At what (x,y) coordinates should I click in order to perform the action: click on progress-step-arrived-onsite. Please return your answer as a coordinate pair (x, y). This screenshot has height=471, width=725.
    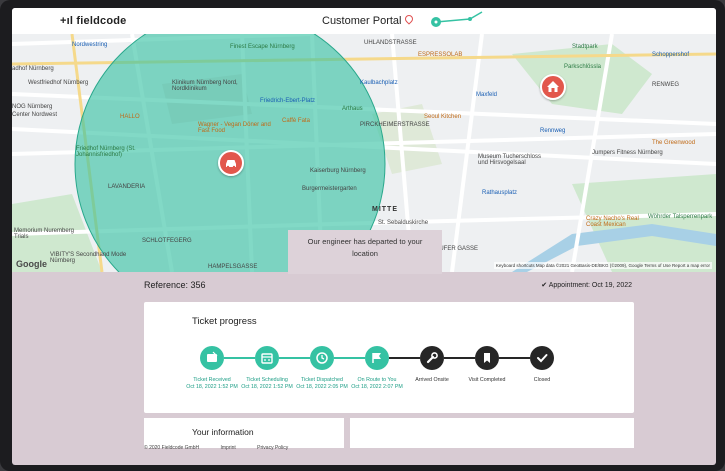
    Looking at the image, I should click on (432, 358).